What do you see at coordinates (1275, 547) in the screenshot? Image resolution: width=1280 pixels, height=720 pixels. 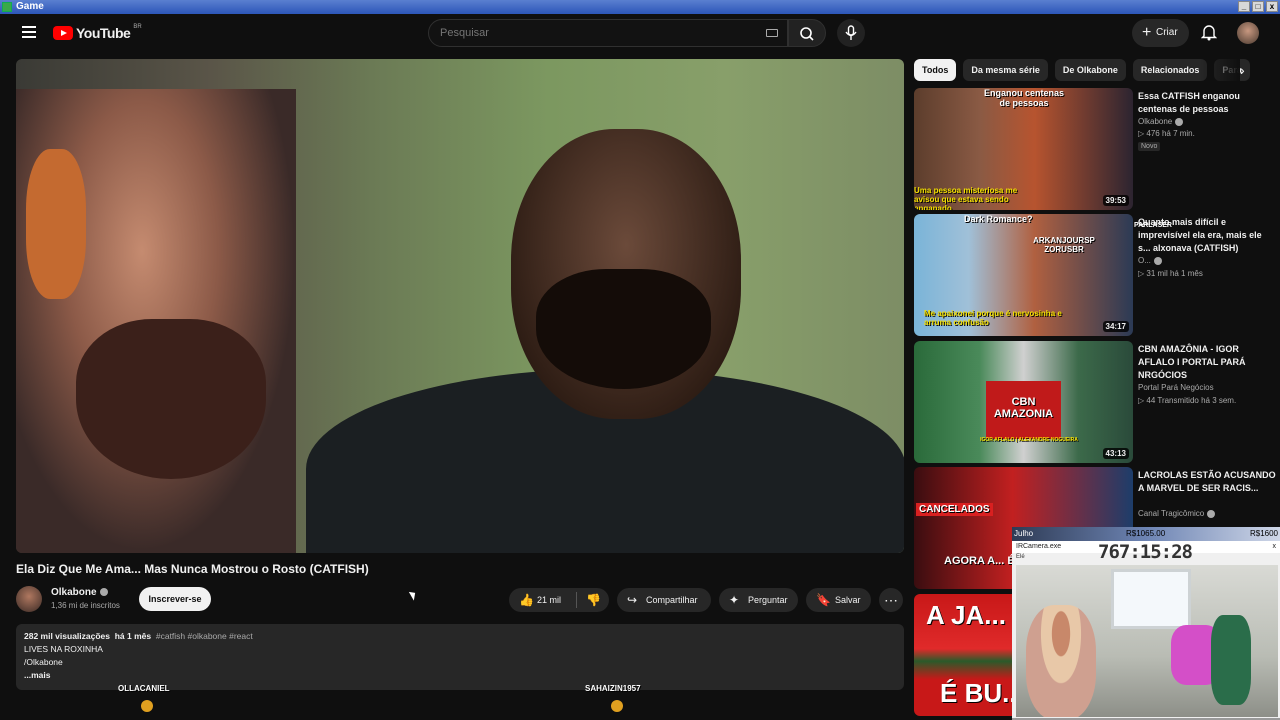 I see `close-icon: x` at bounding box center [1275, 547].